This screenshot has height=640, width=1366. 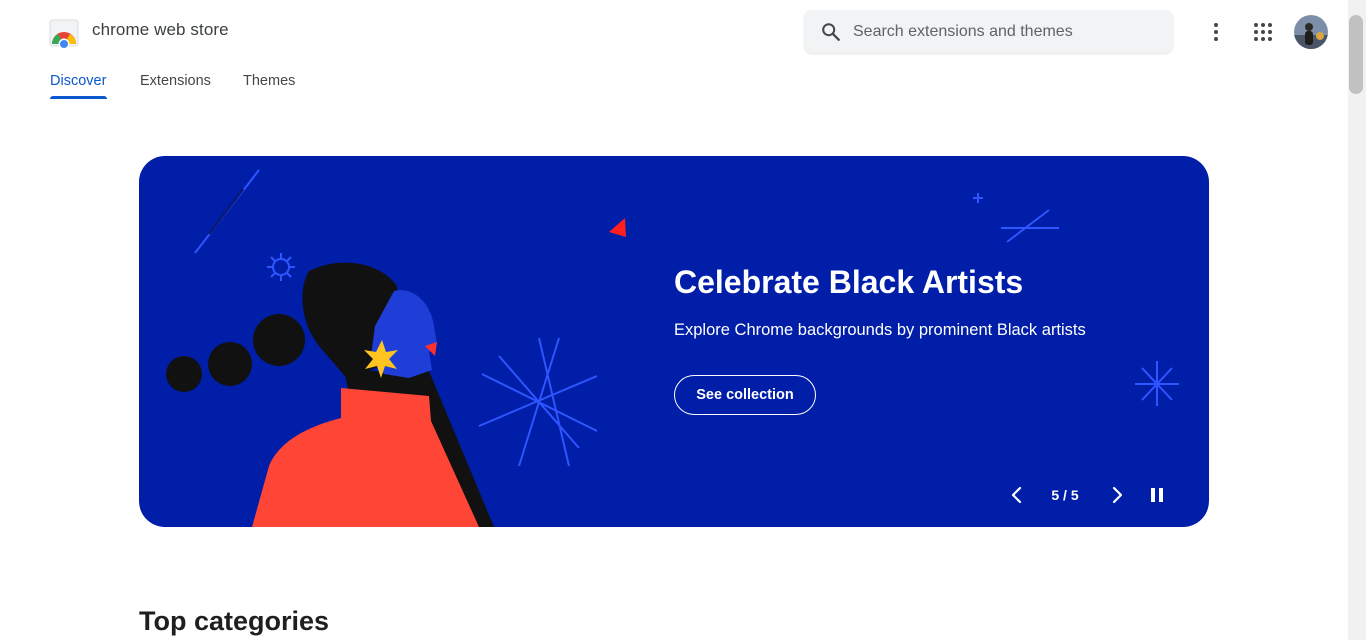 I want to click on slide-counter: 5 / 5, so click(x=1065, y=495).